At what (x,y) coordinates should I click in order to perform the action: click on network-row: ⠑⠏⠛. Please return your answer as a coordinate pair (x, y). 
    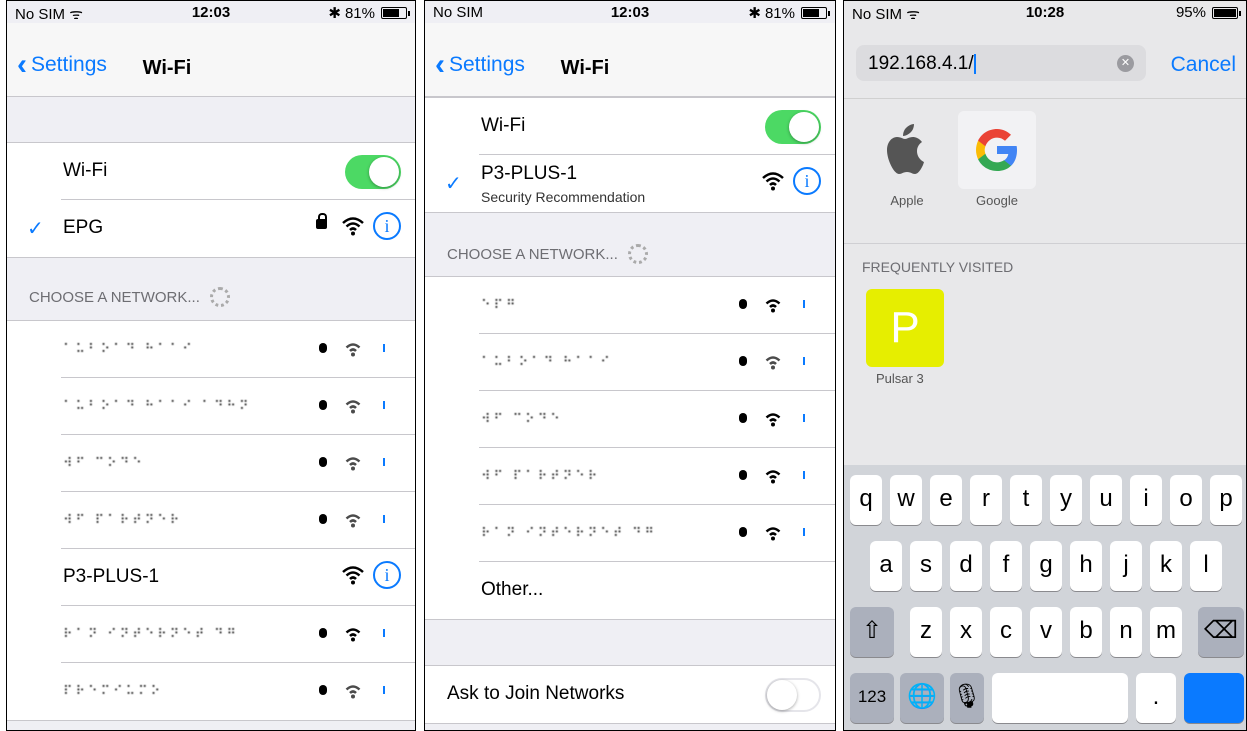
    Looking at the image, I should click on (657, 305).